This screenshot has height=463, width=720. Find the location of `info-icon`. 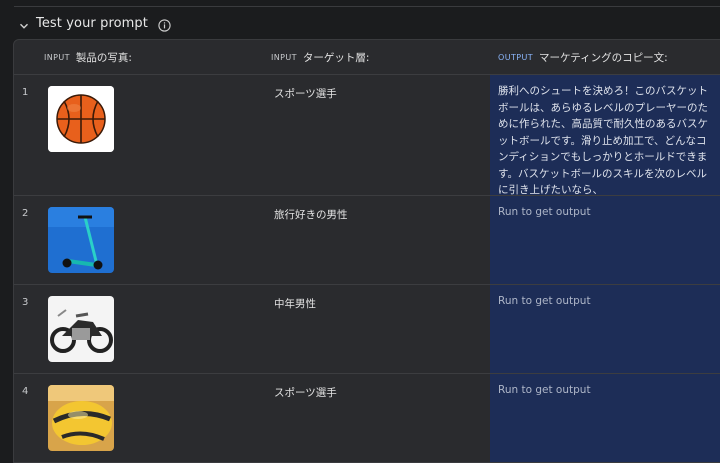

info-icon is located at coordinates (164, 24).